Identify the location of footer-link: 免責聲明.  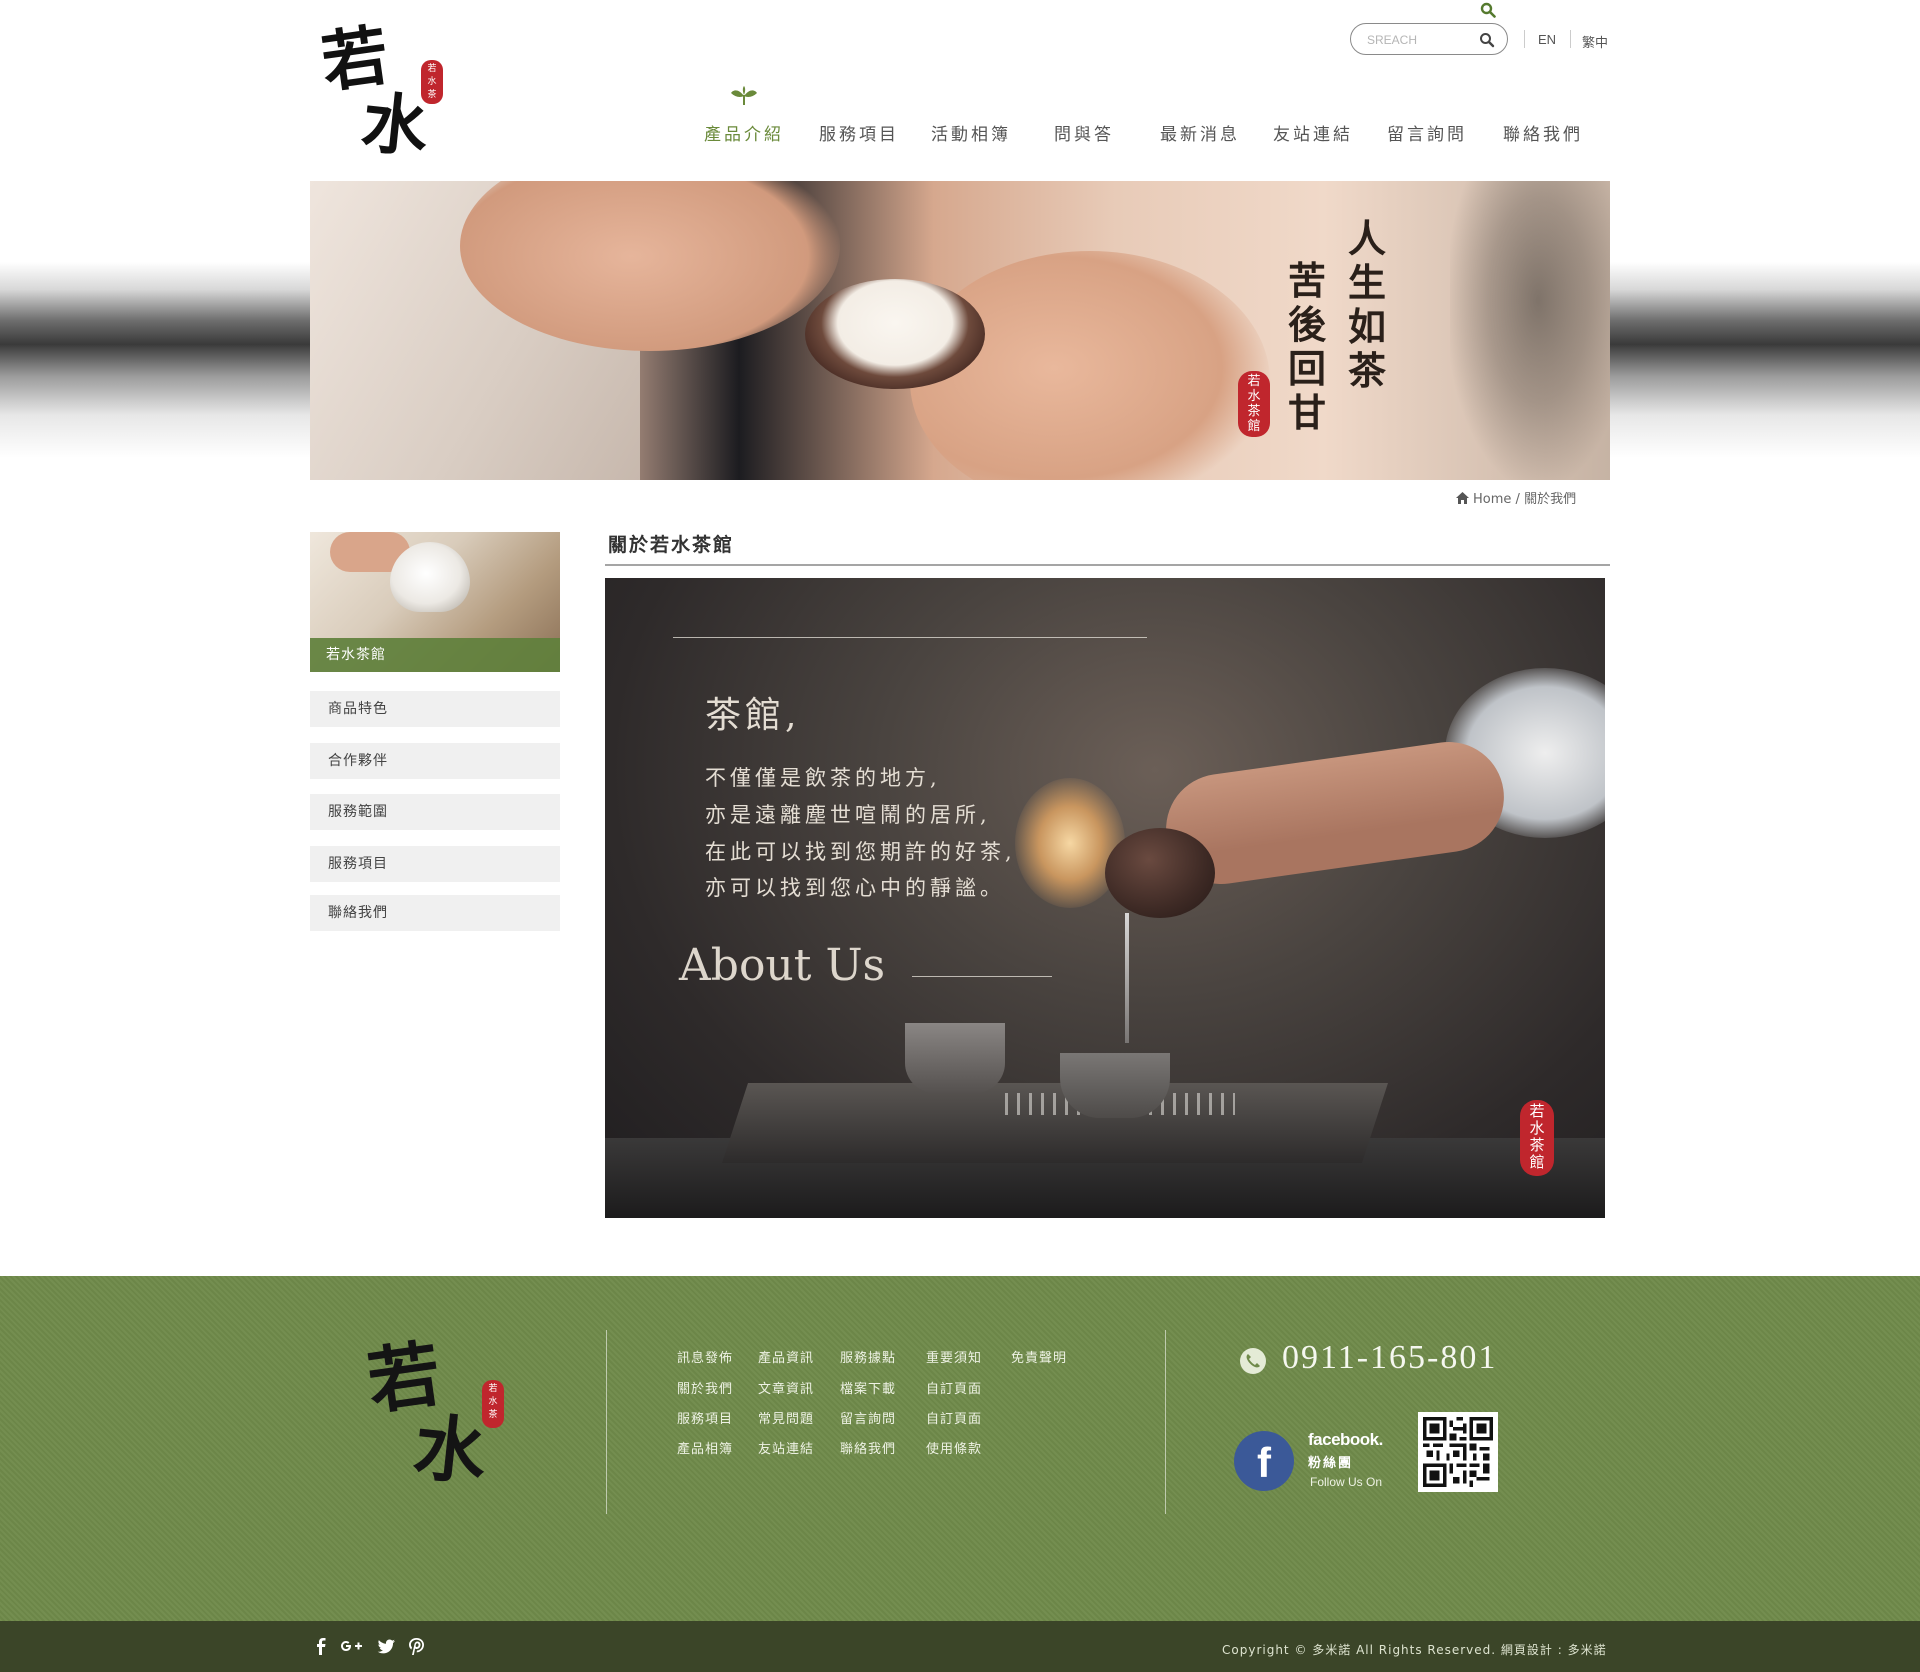
(1039, 1356).